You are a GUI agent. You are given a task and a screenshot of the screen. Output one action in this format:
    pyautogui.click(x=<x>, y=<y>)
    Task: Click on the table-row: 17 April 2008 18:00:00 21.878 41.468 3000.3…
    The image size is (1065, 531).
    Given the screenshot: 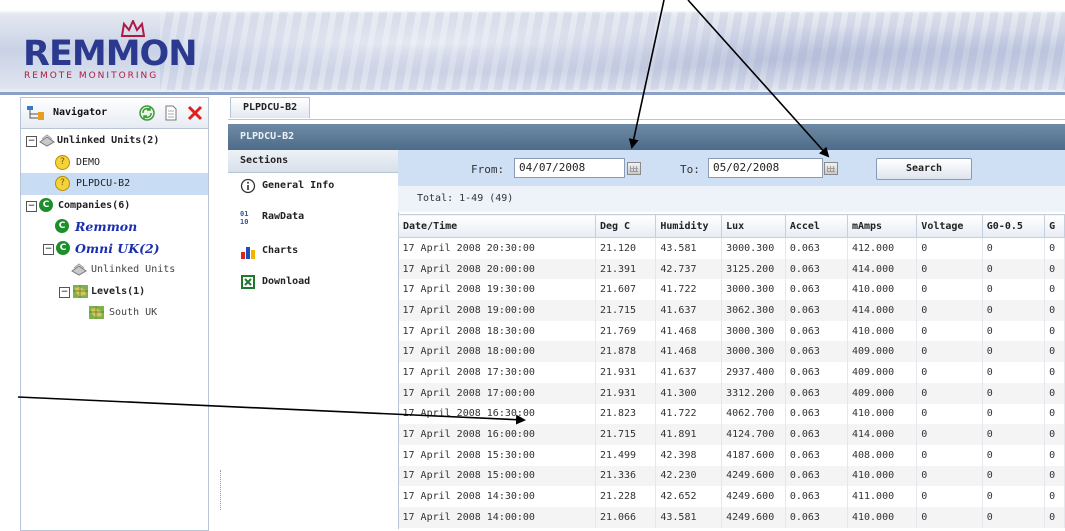 What is the action you would take?
    pyautogui.click(x=731, y=352)
    